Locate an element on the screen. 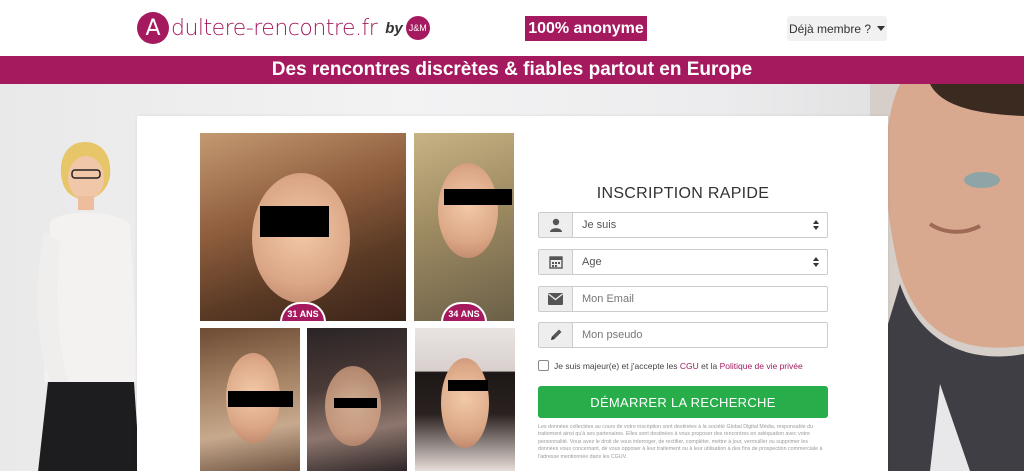  background-woman-image is located at coordinates (88, 306).